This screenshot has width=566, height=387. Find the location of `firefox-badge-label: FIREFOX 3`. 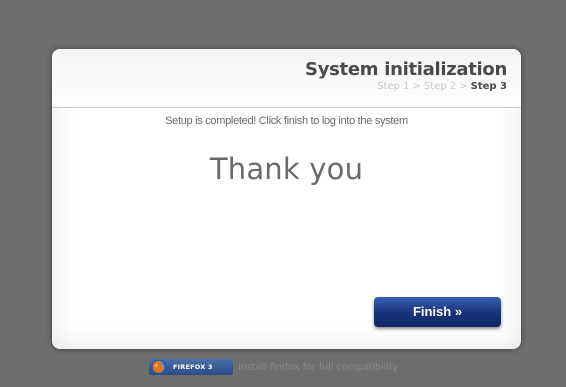

firefox-badge-label: FIREFOX 3 is located at coordinates (193, 367).